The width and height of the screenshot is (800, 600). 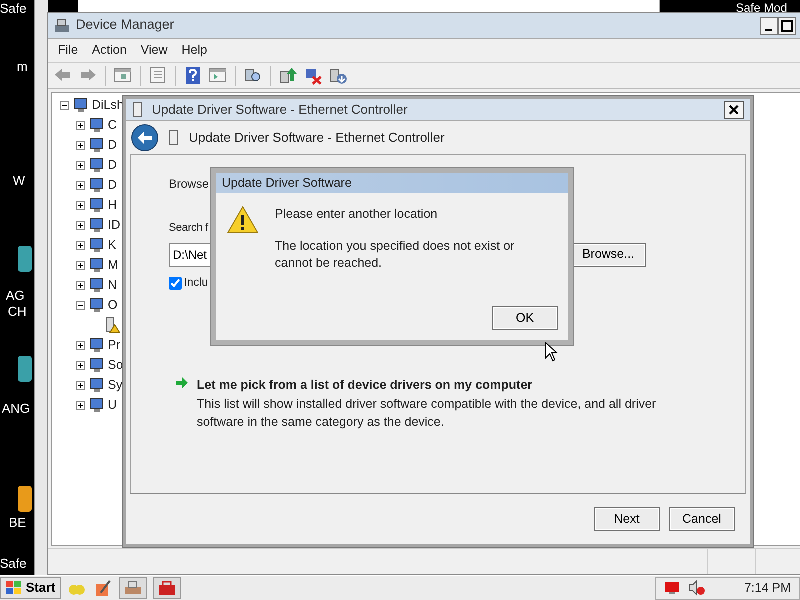 What do you see at coordinates (113, 285) in the screenshot?
I see `tree-item: N` at bounding box center [113, 285].